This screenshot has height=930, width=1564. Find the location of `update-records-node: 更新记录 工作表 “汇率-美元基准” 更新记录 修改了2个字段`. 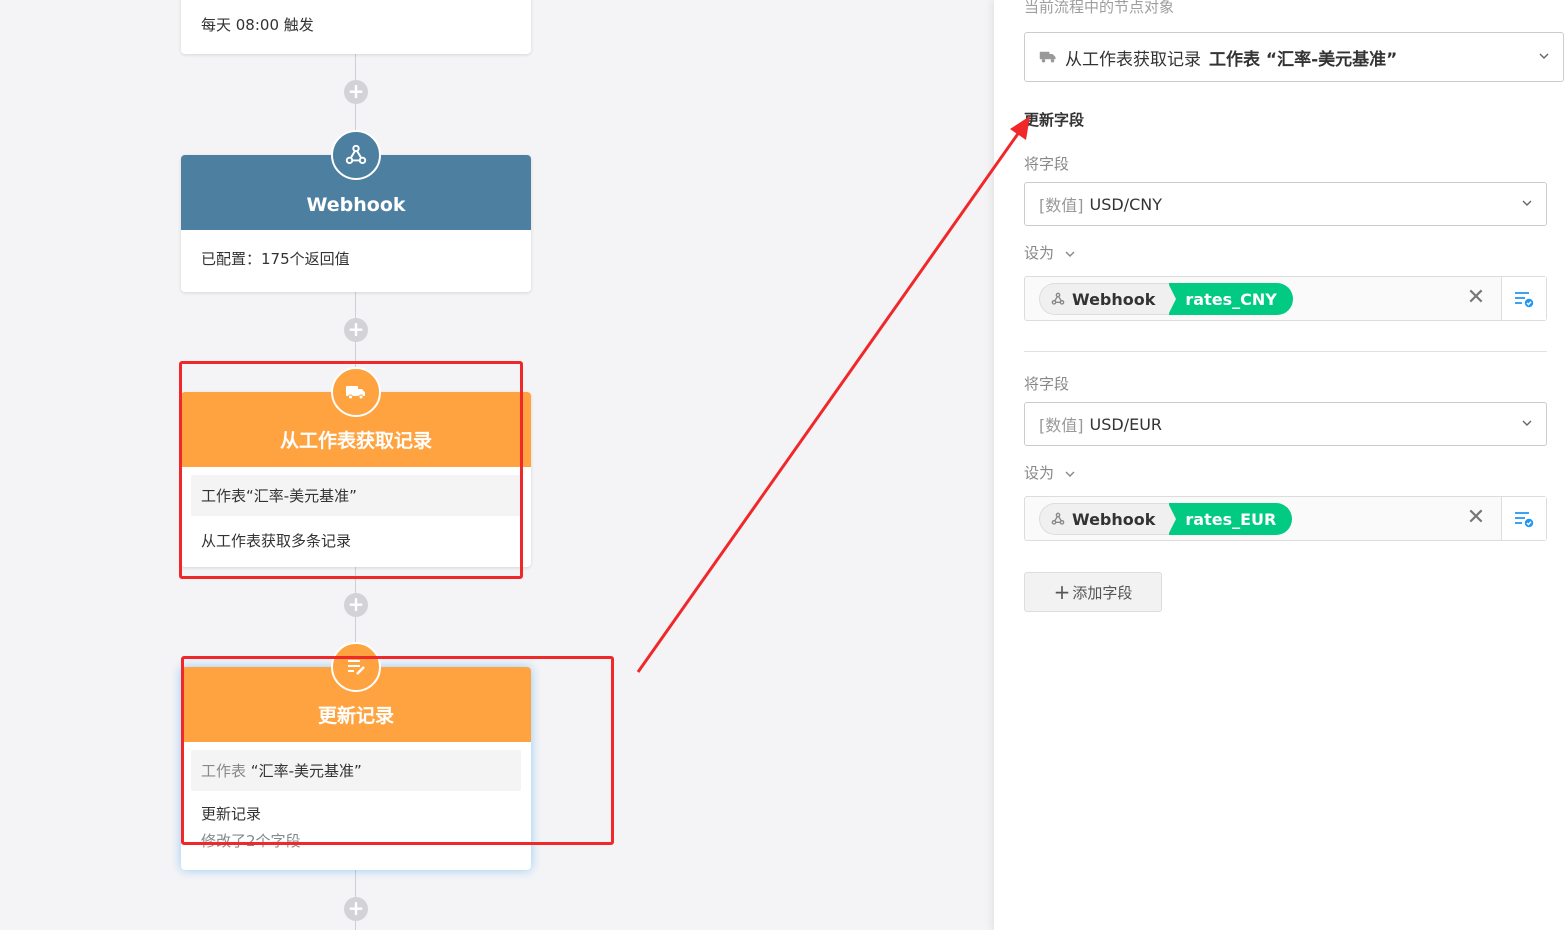

update-records-node: 更新记录 工作表 “汇率-美元基准” 更新记录 修改了2个字段 is located at coordinates (356, 768).